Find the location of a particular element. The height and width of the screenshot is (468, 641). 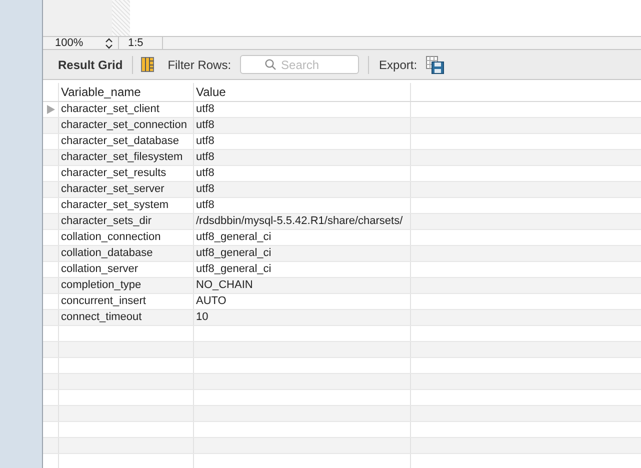

table-cell-text: /rdsdbbin/mysql-5.5.42.R1/share/charsets/ is located at coordinates (299, 222).